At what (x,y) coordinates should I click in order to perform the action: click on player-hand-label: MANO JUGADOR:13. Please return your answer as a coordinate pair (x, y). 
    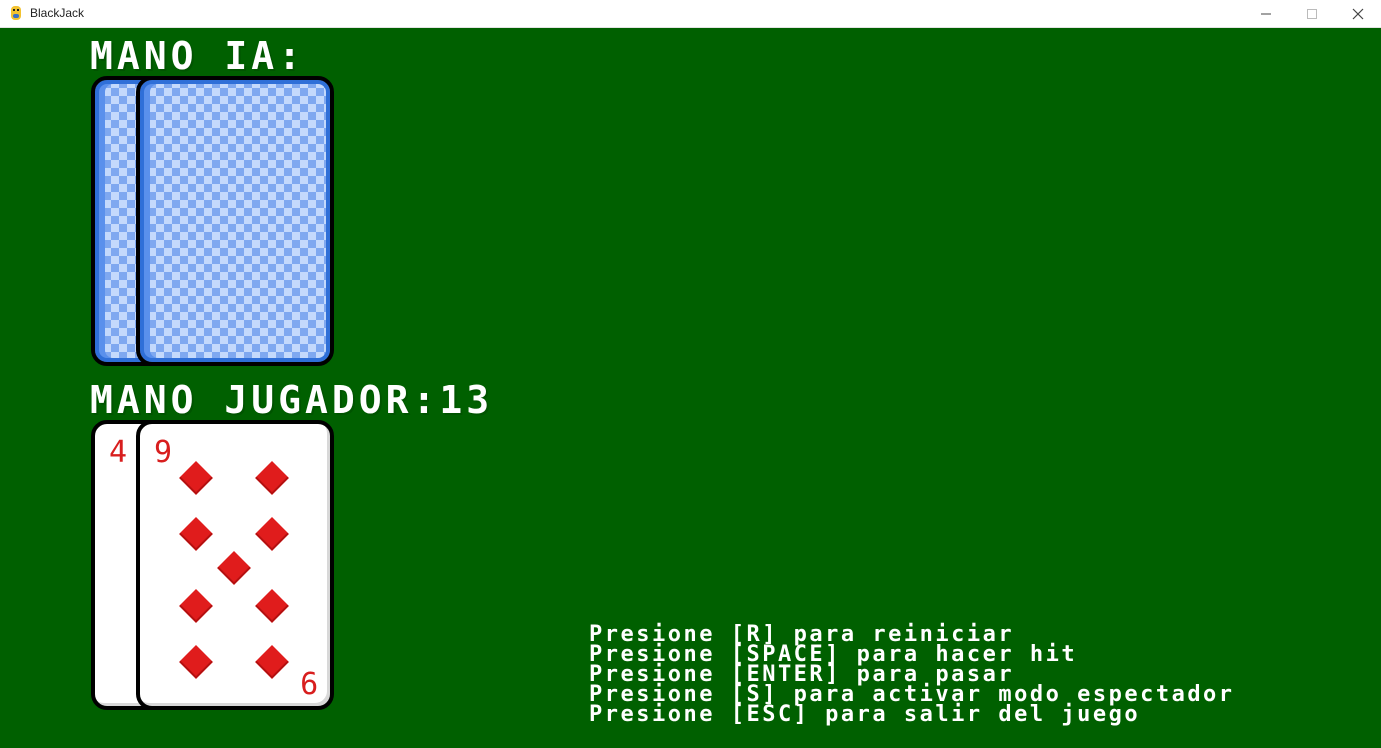
    Looking at the image, I should click on (291, 400).